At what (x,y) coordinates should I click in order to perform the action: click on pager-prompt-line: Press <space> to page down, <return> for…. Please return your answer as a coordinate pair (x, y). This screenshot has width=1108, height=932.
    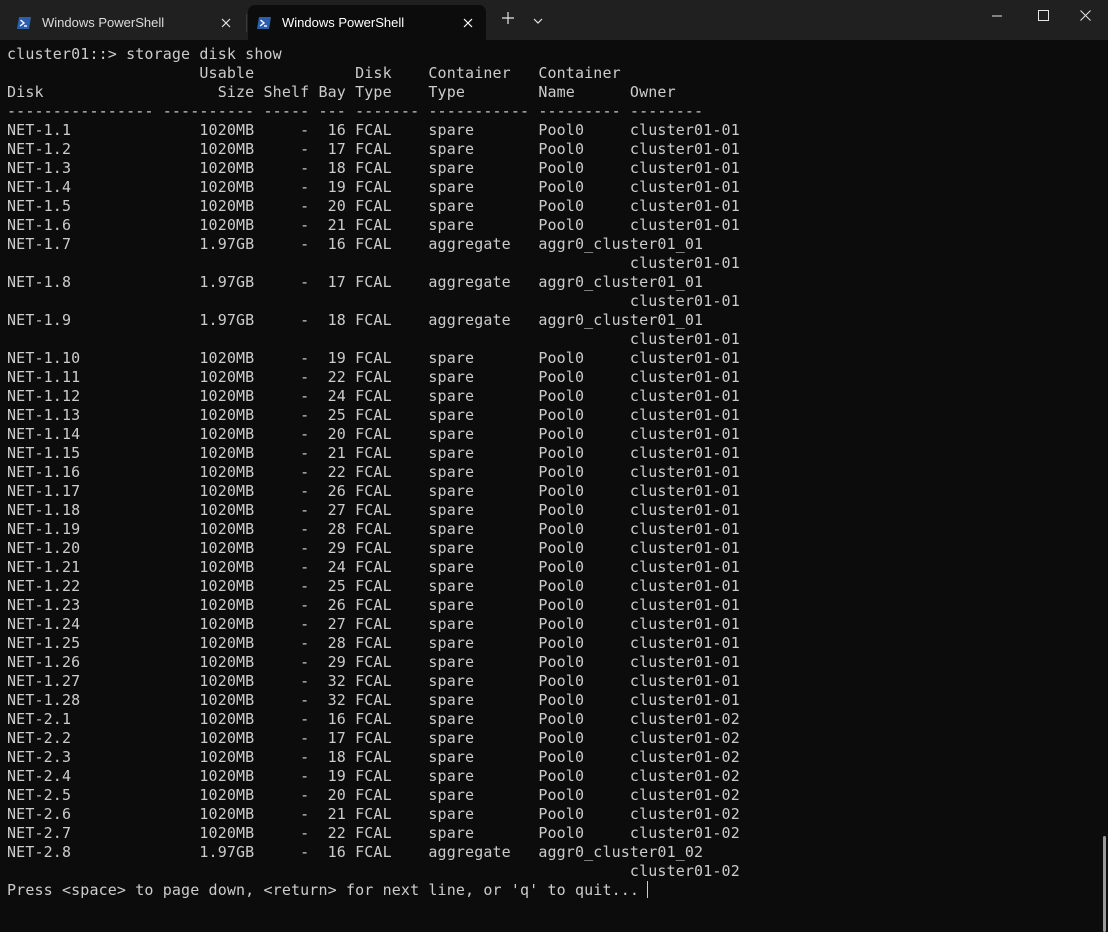
    Looking at the image, I should click on (552, 890).